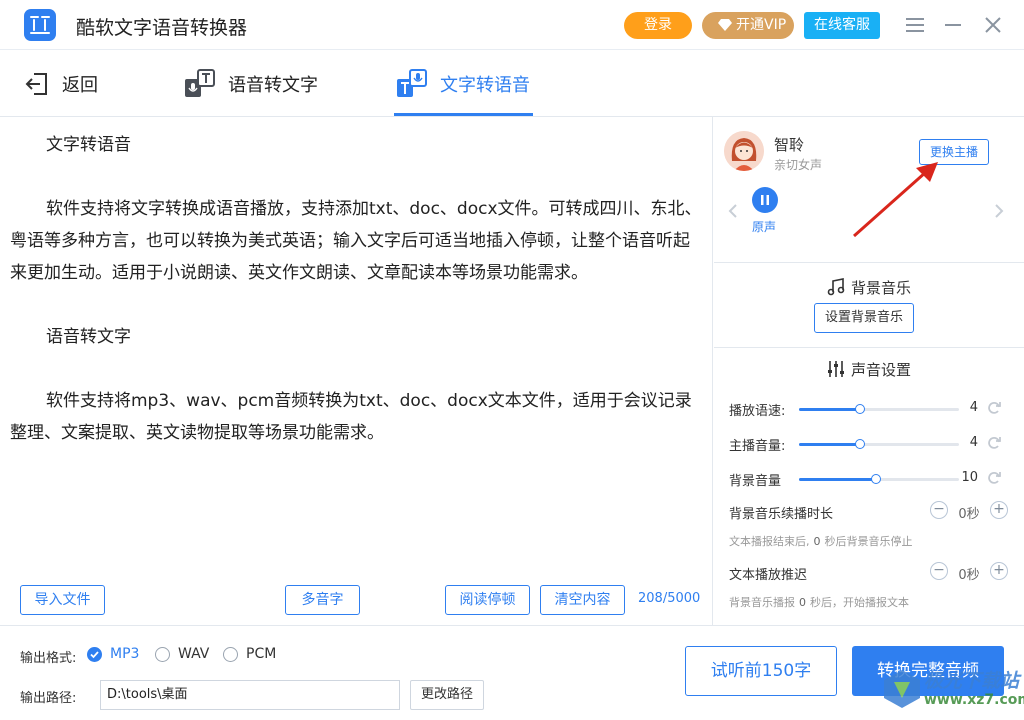 Image resolution: width=1024 pixels, height=720 pixels. What do you see at coordinates (969, 477) in the screenshot?
I see `bgm-volume-value: 10` at bounding box center [969, 477].